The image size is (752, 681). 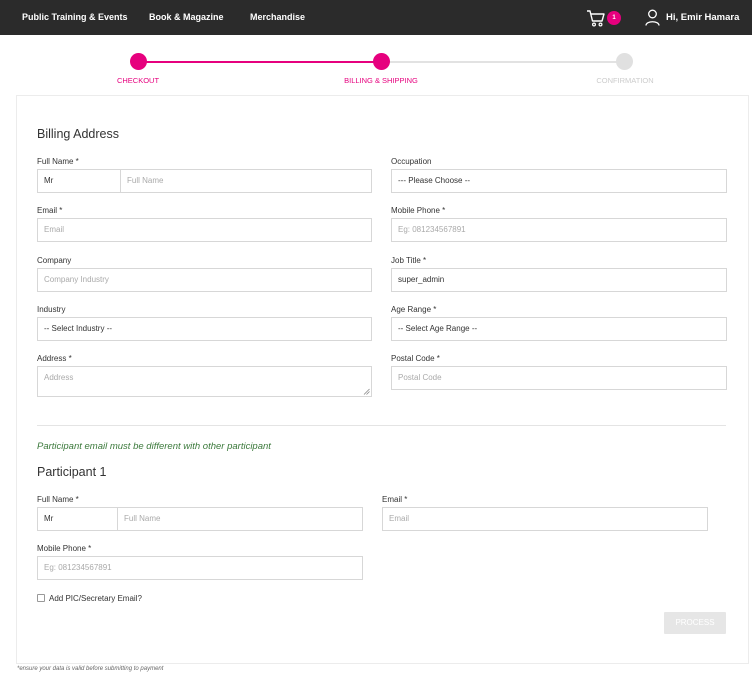 I want to click on billing-address-title: Billing Address, so click(x=78, y=134).